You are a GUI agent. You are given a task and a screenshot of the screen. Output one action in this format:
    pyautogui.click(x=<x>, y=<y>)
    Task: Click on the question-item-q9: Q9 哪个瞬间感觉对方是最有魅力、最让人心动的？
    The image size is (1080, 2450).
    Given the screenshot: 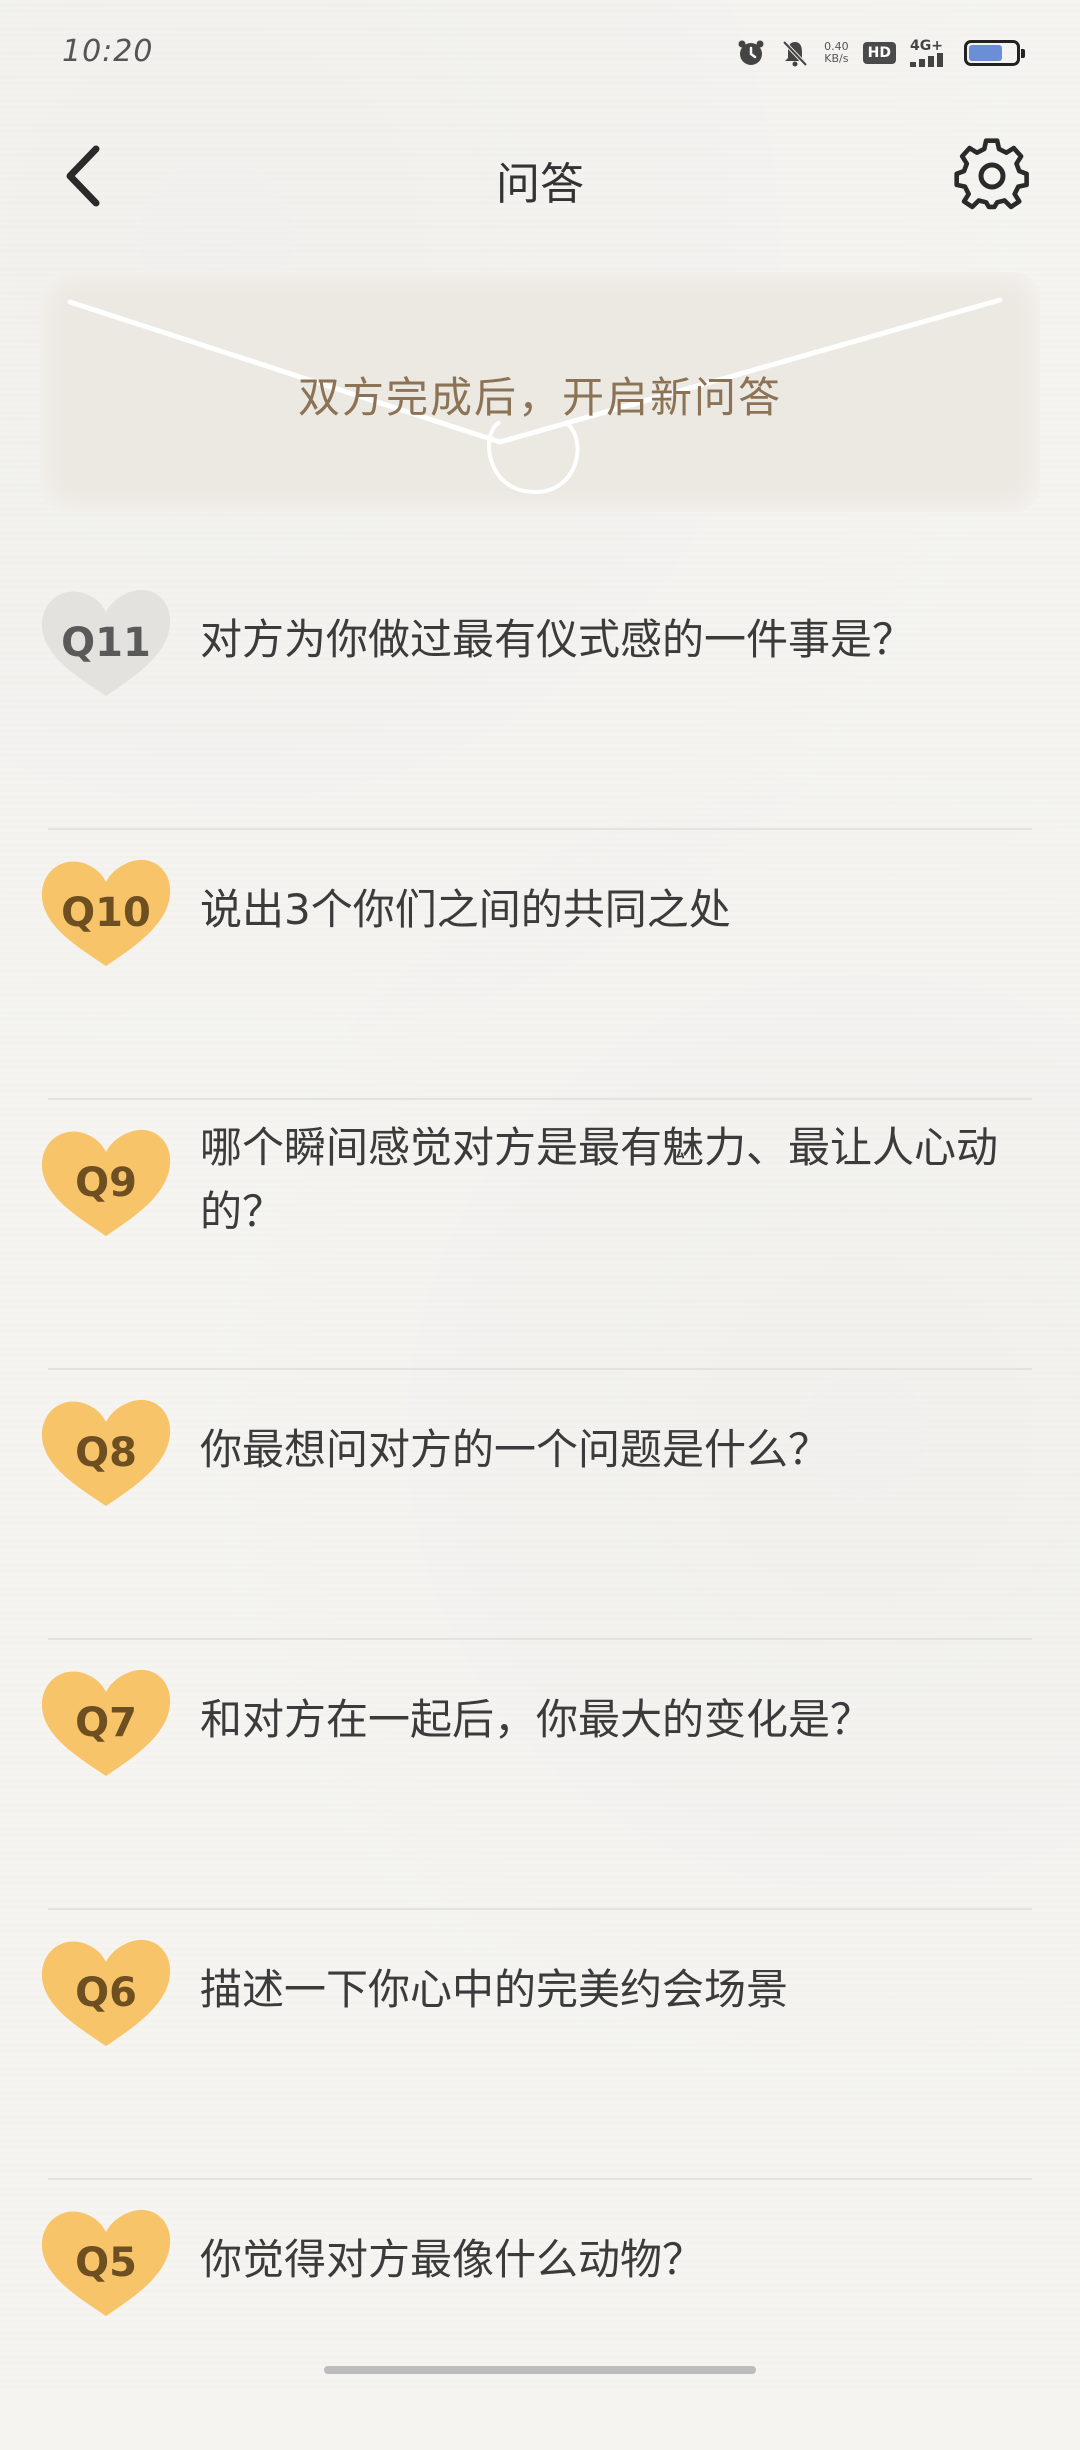 What is the action you would take?
    pyautogui.click(x=540, y=1235)
    